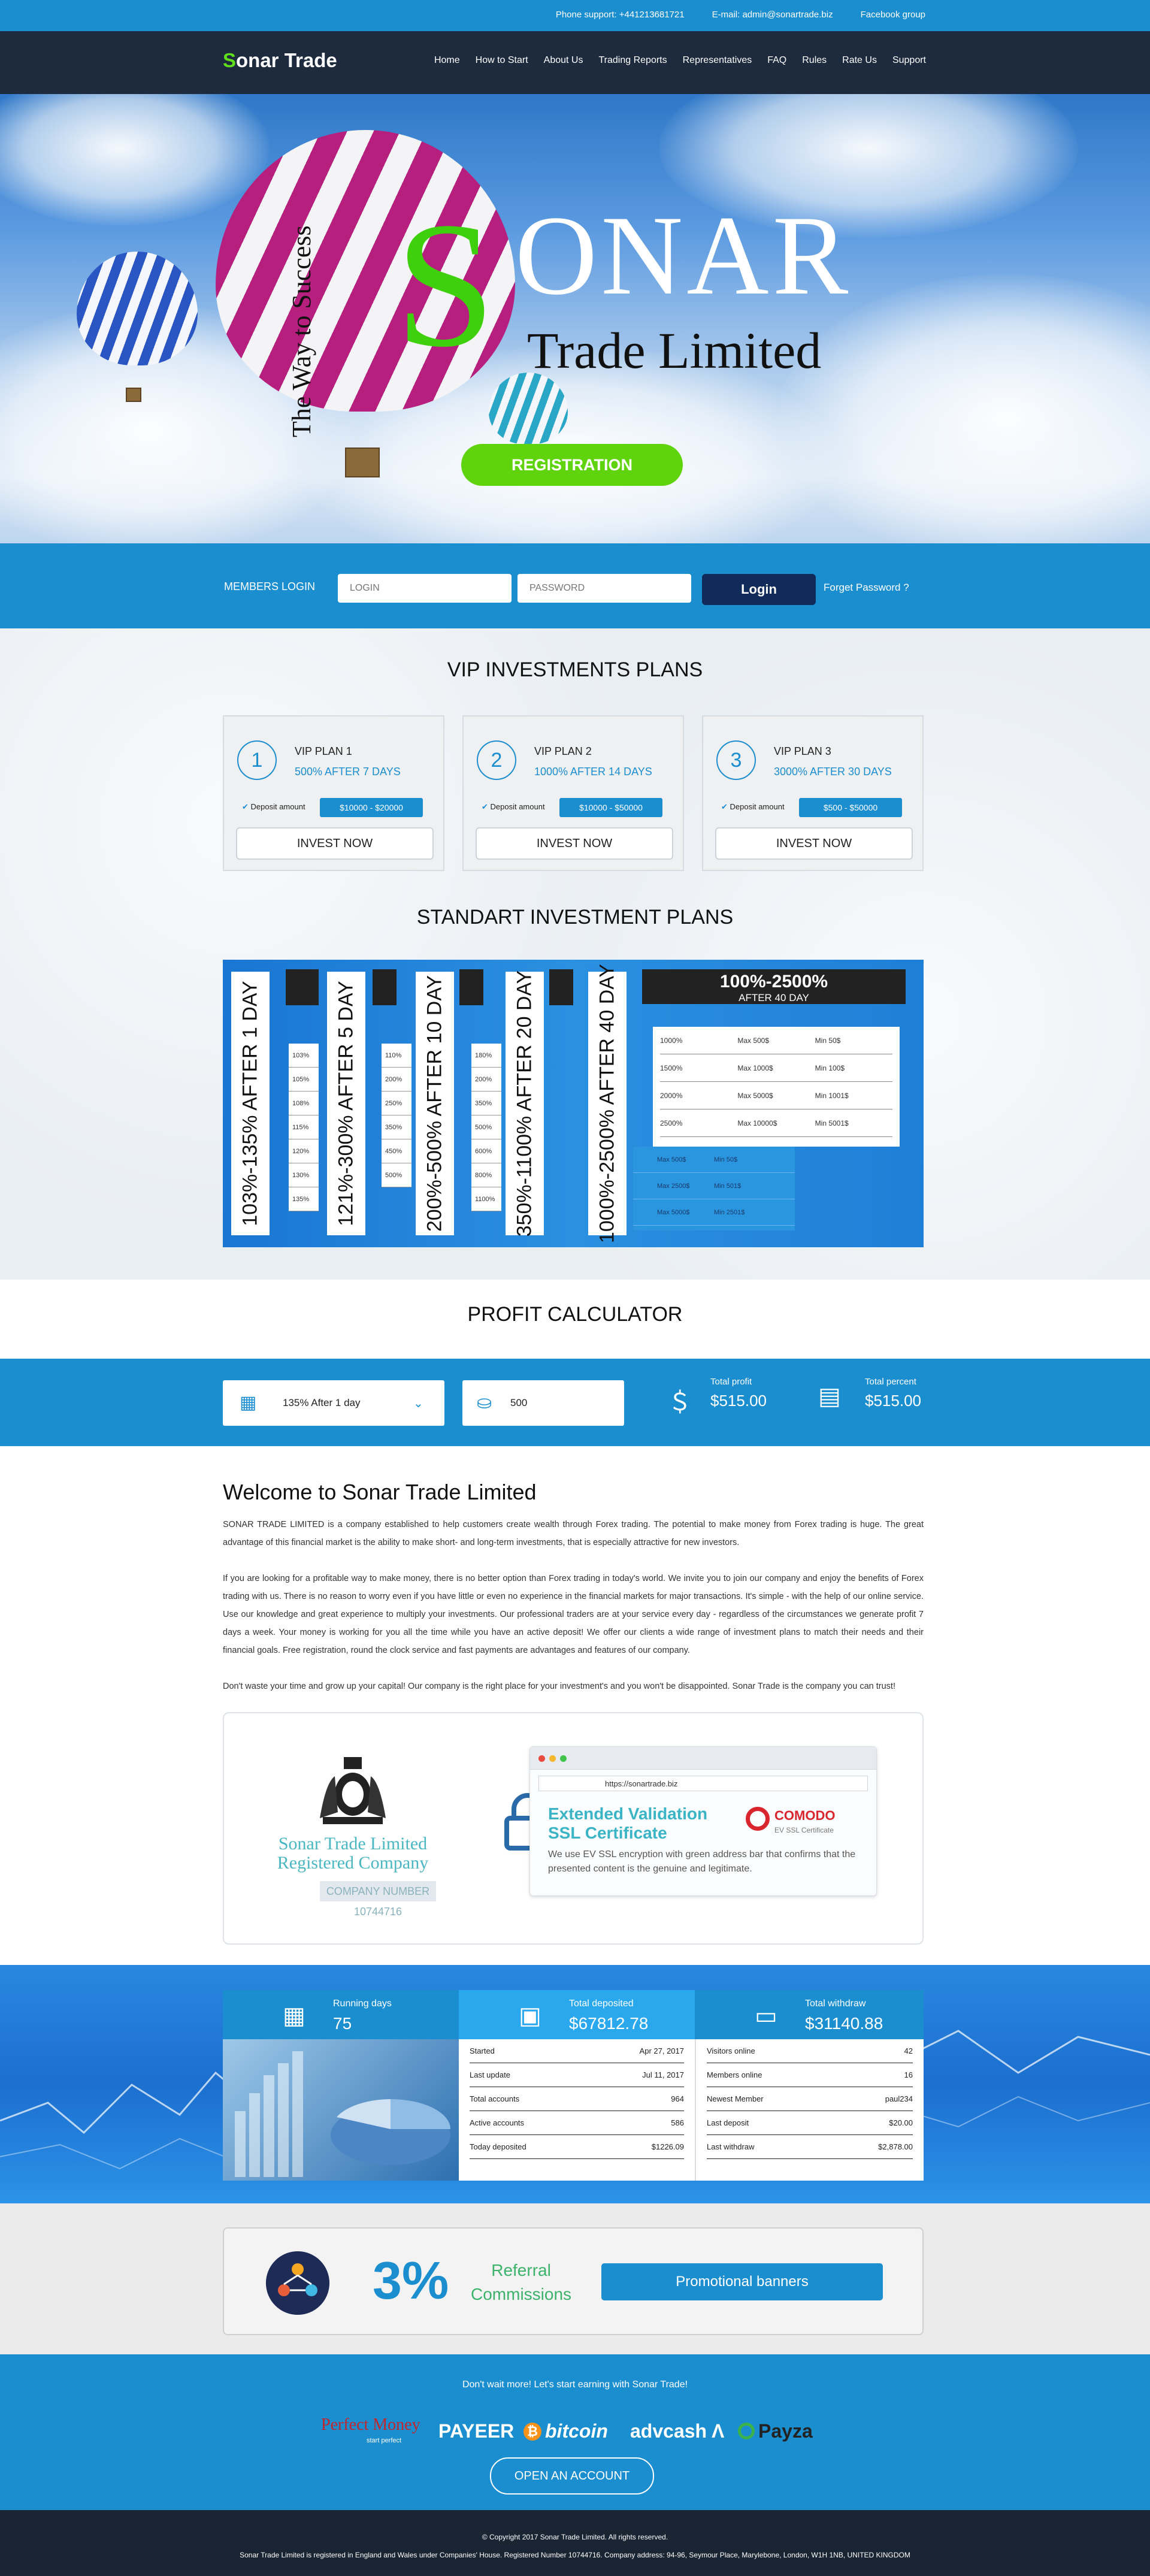 This screenshot has width=1150, height=2576. I want to click on deposit-range: $500 - $50000, so click(850, 807).